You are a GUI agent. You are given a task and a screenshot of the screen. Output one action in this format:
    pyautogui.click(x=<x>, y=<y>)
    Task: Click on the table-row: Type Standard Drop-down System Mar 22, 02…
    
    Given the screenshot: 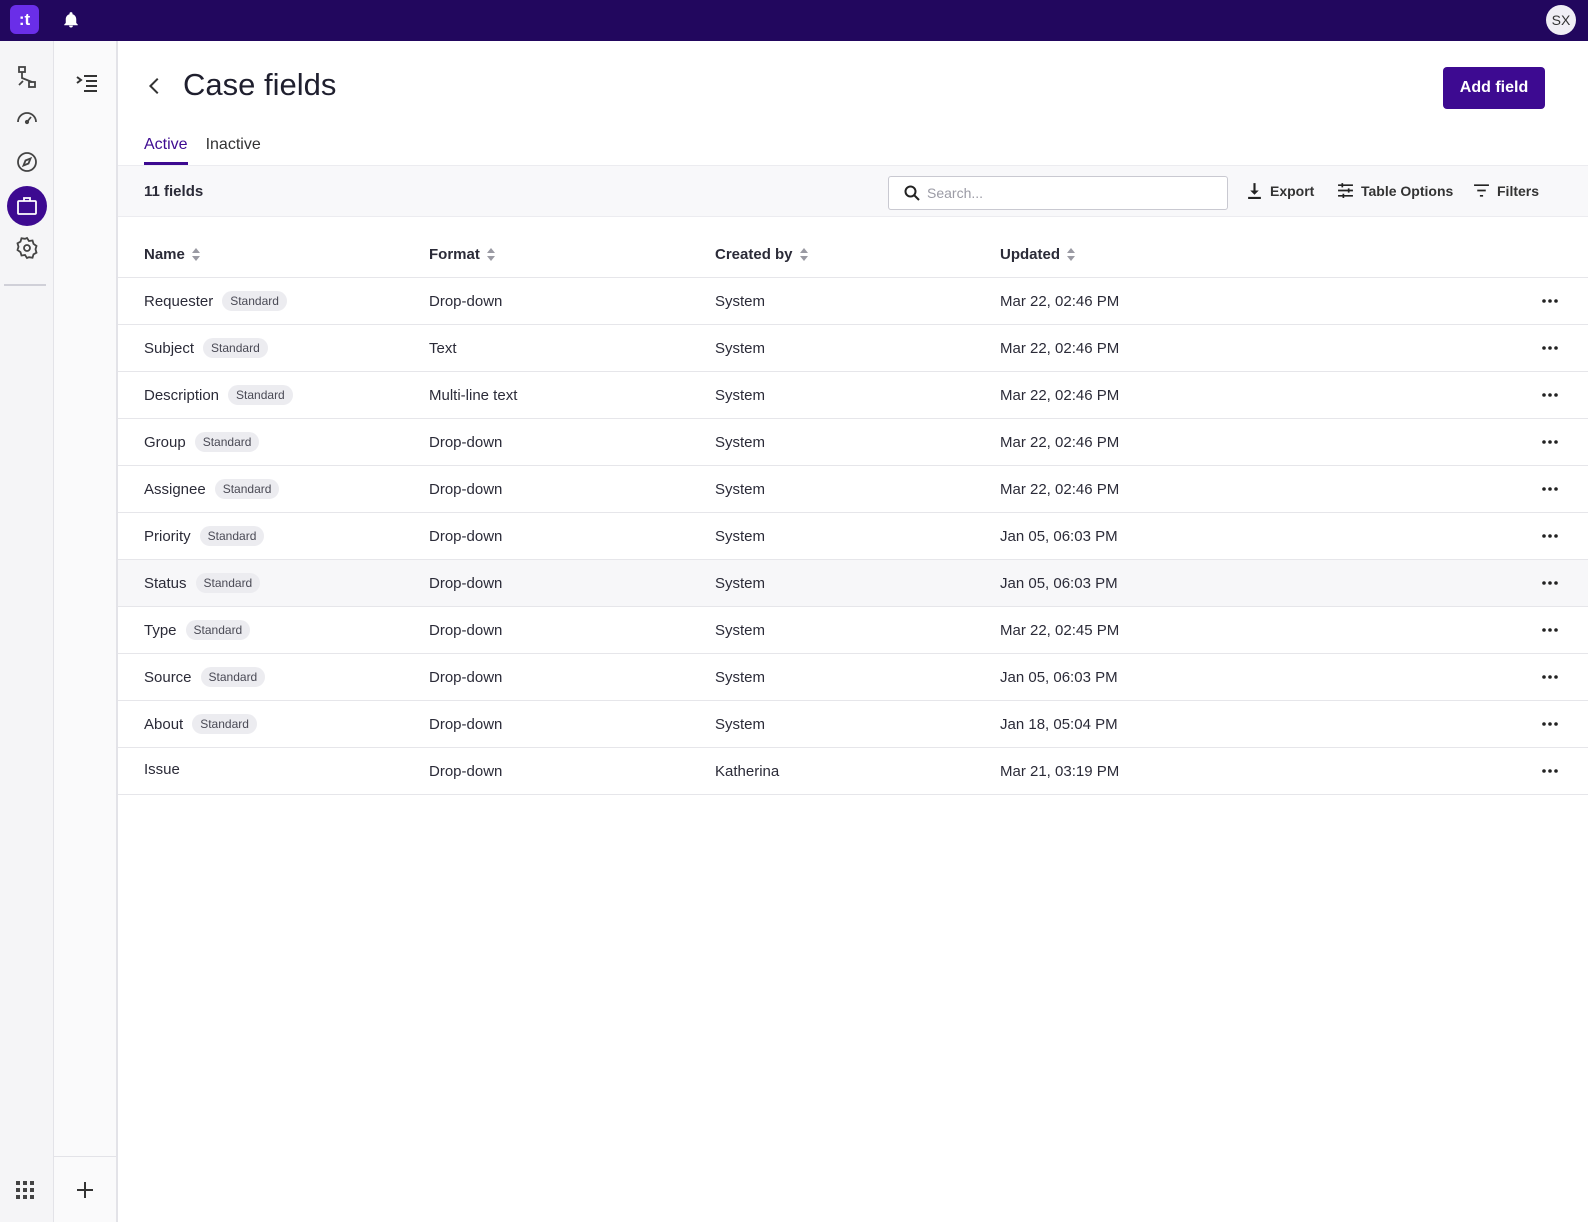 What is the action you would take?
    pyautogui.click(x=853, y=630)
    